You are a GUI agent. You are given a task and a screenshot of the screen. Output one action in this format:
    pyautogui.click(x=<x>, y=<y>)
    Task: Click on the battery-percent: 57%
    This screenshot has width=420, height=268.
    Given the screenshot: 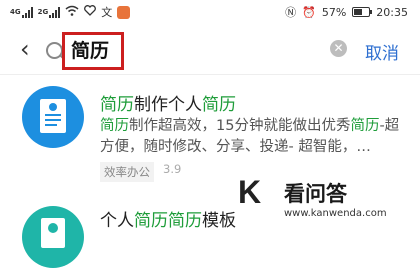 What is the action you would take?
    pyautogui.click(x=334, y=12)
    